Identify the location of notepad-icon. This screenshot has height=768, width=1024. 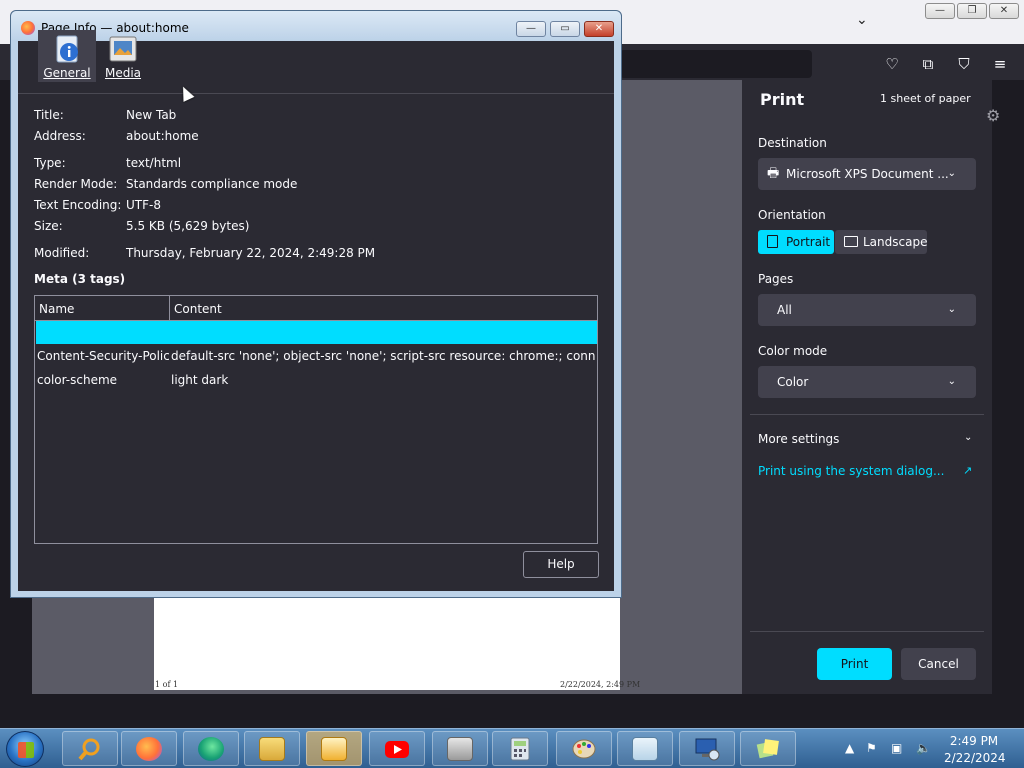
(645, 749).